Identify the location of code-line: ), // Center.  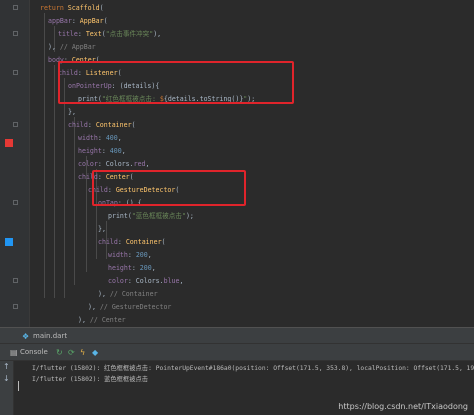
(102, 320).